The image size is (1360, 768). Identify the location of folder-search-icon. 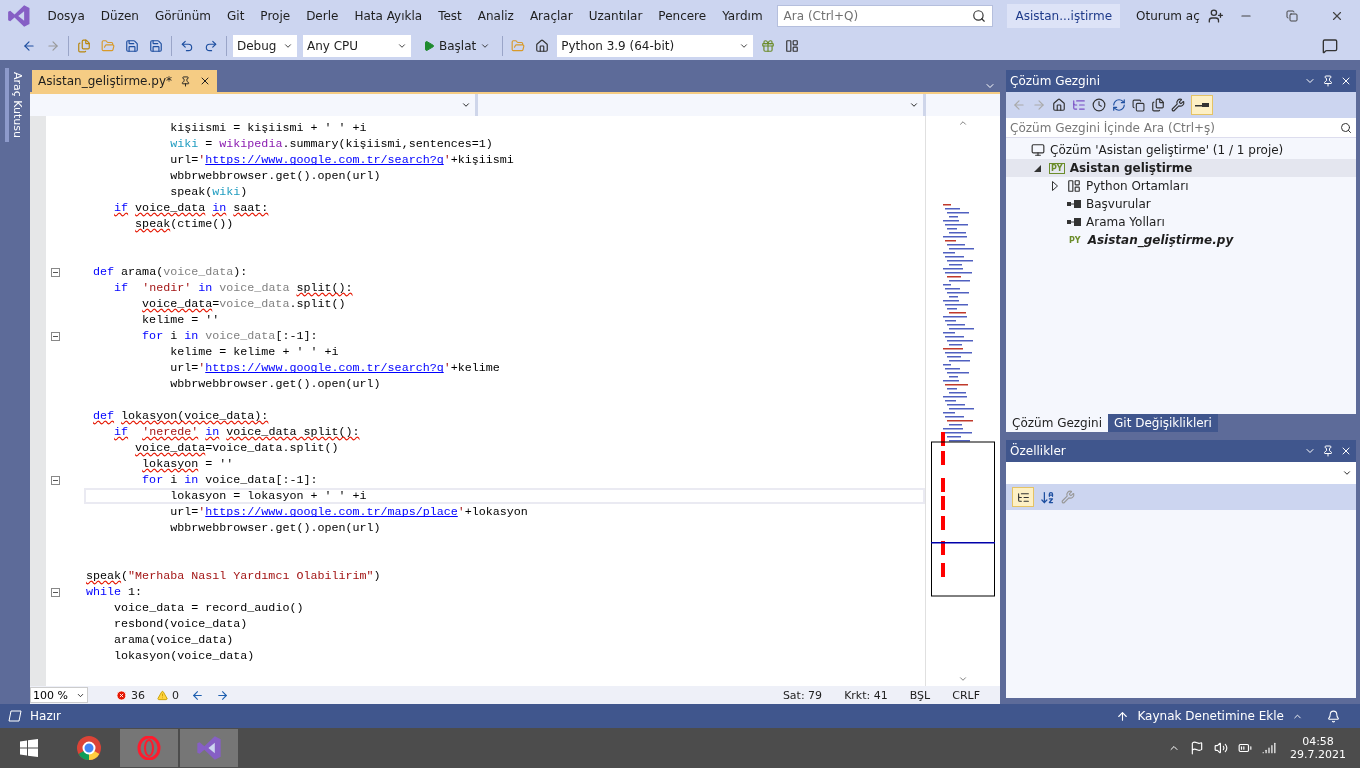
(518, 46).